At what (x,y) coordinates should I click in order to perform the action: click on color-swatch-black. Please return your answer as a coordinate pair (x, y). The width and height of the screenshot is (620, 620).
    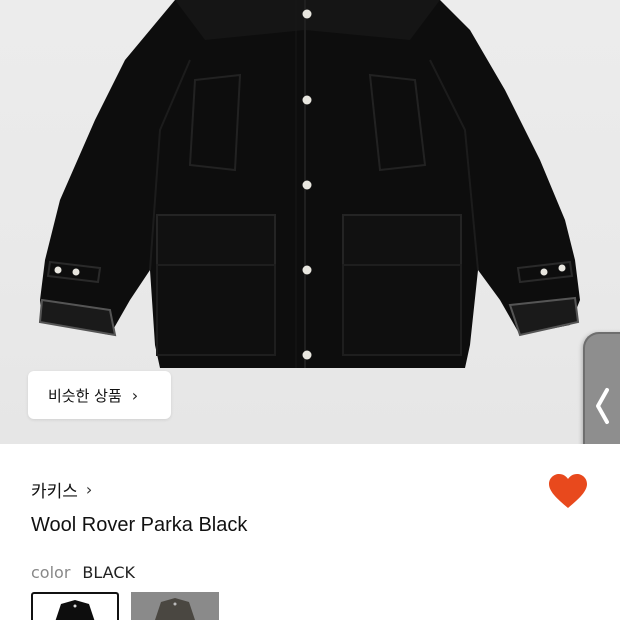
    Looking at the image, I should click on (75, 606).